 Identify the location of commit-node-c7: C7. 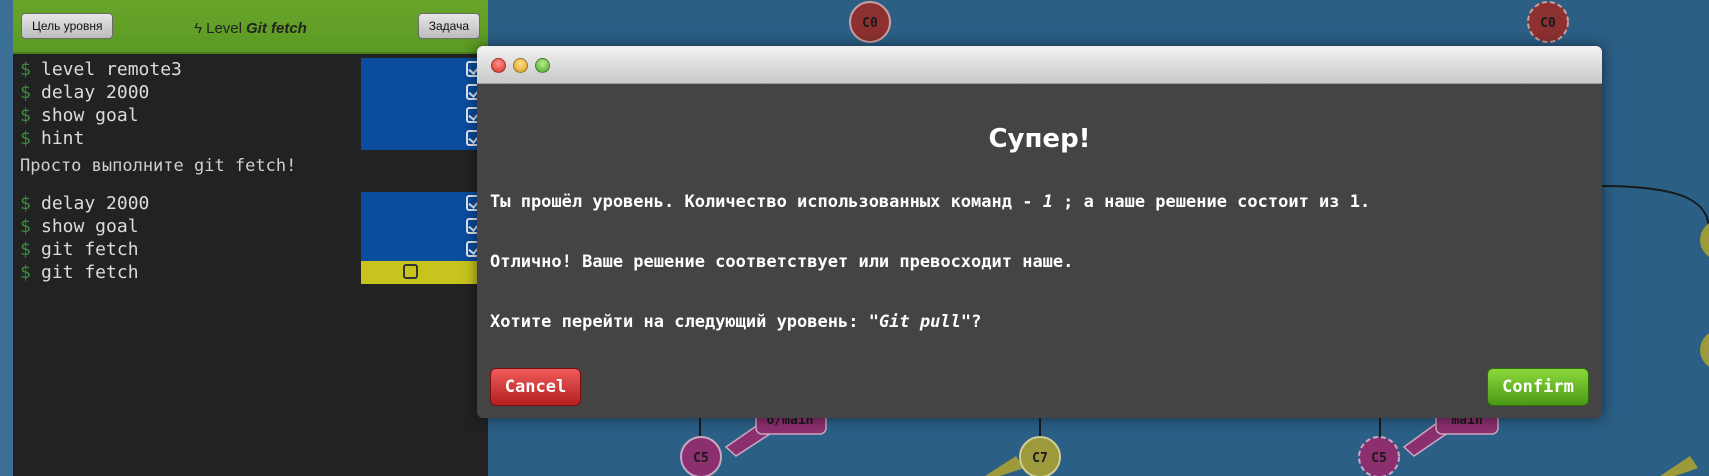
(1040, 456).